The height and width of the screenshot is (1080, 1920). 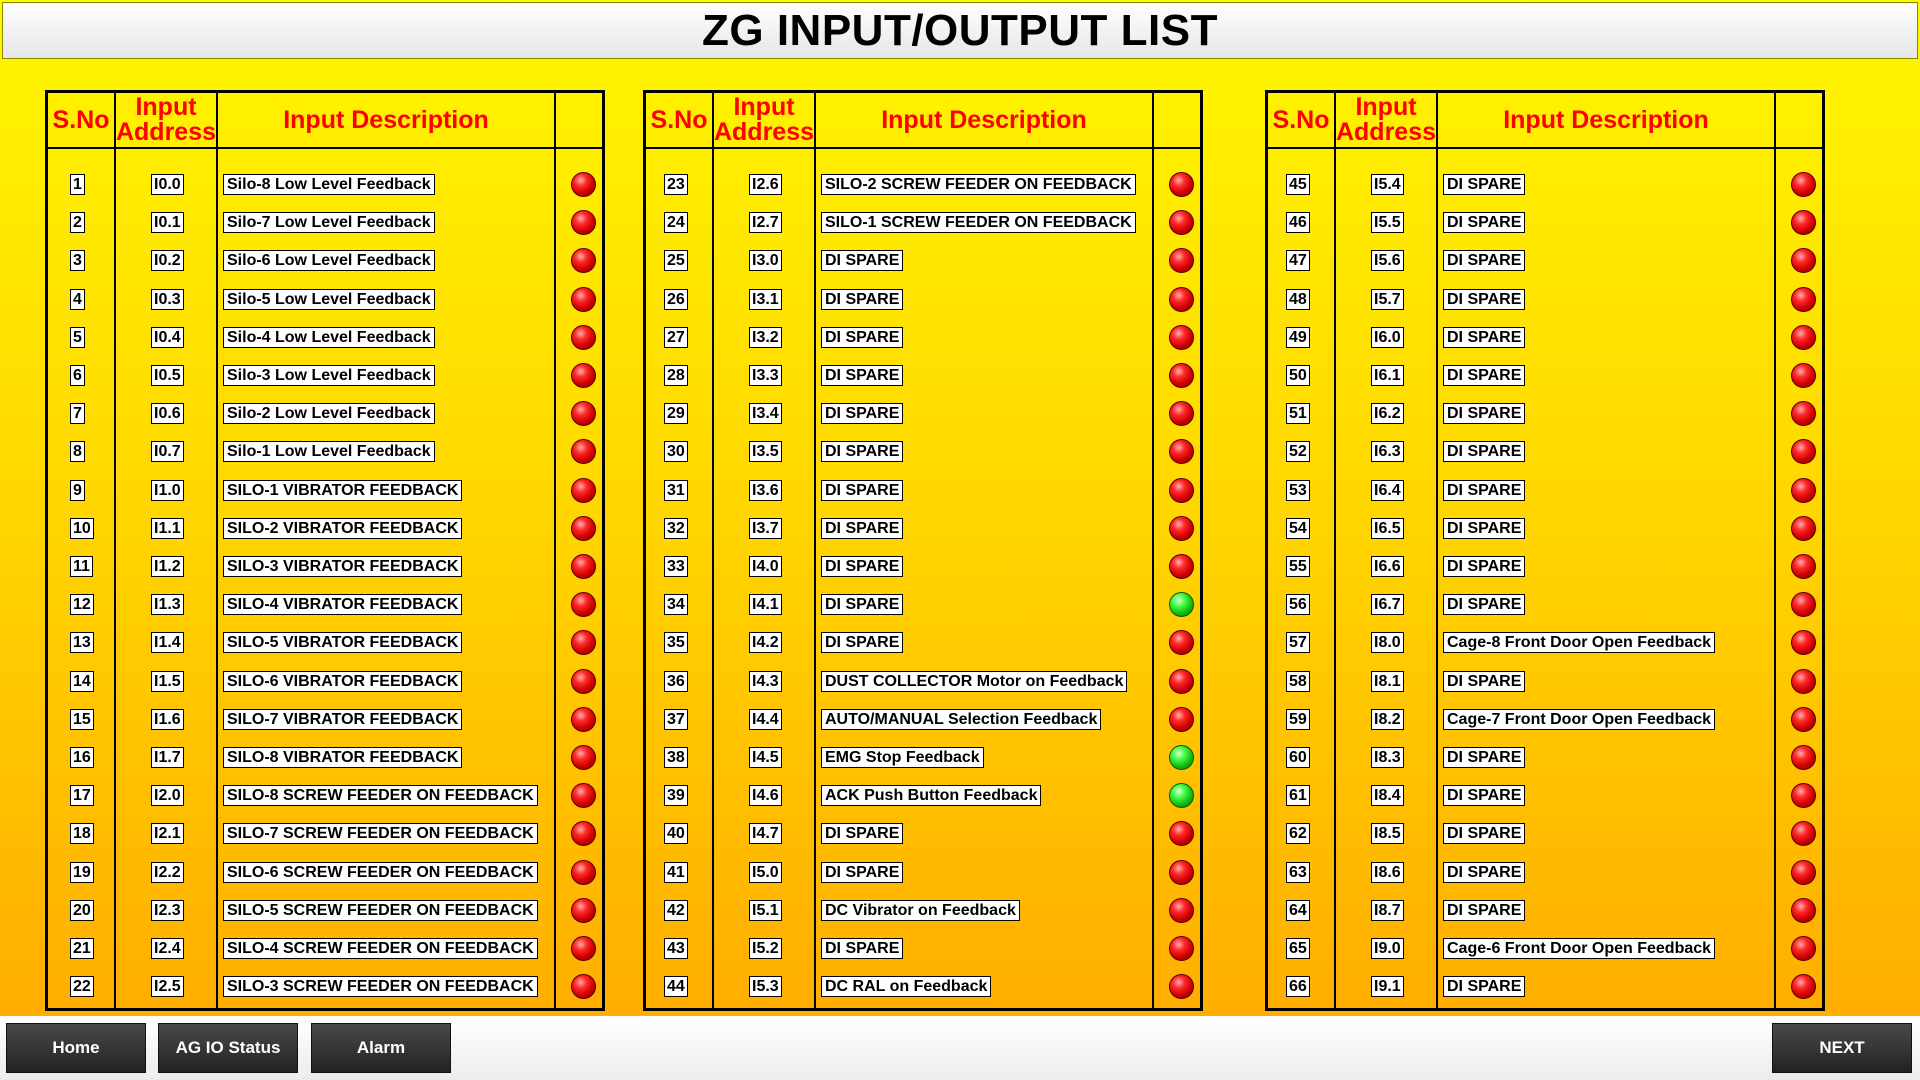 I want to click on row-sno: 60, so click(x=1298, y=757).